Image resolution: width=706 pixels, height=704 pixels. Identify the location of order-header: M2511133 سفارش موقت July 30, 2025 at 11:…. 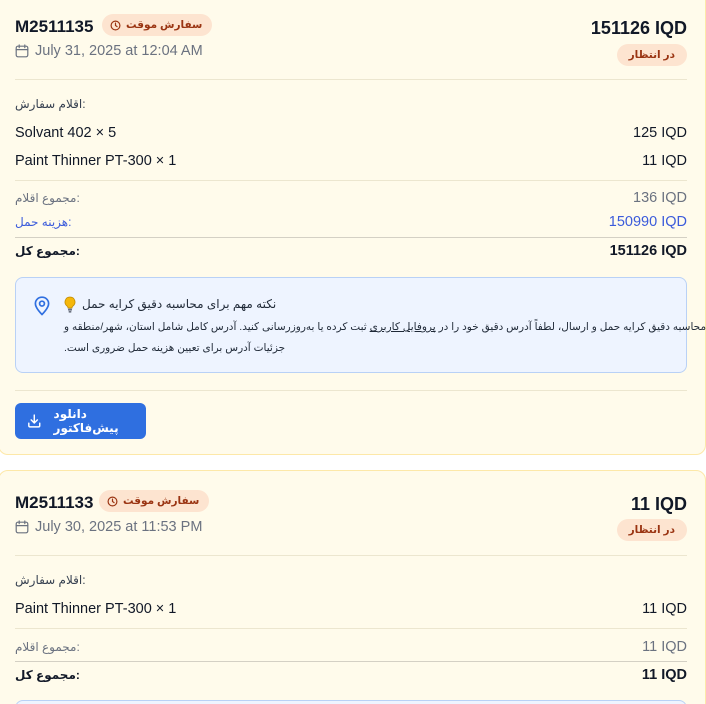
(351, 511).